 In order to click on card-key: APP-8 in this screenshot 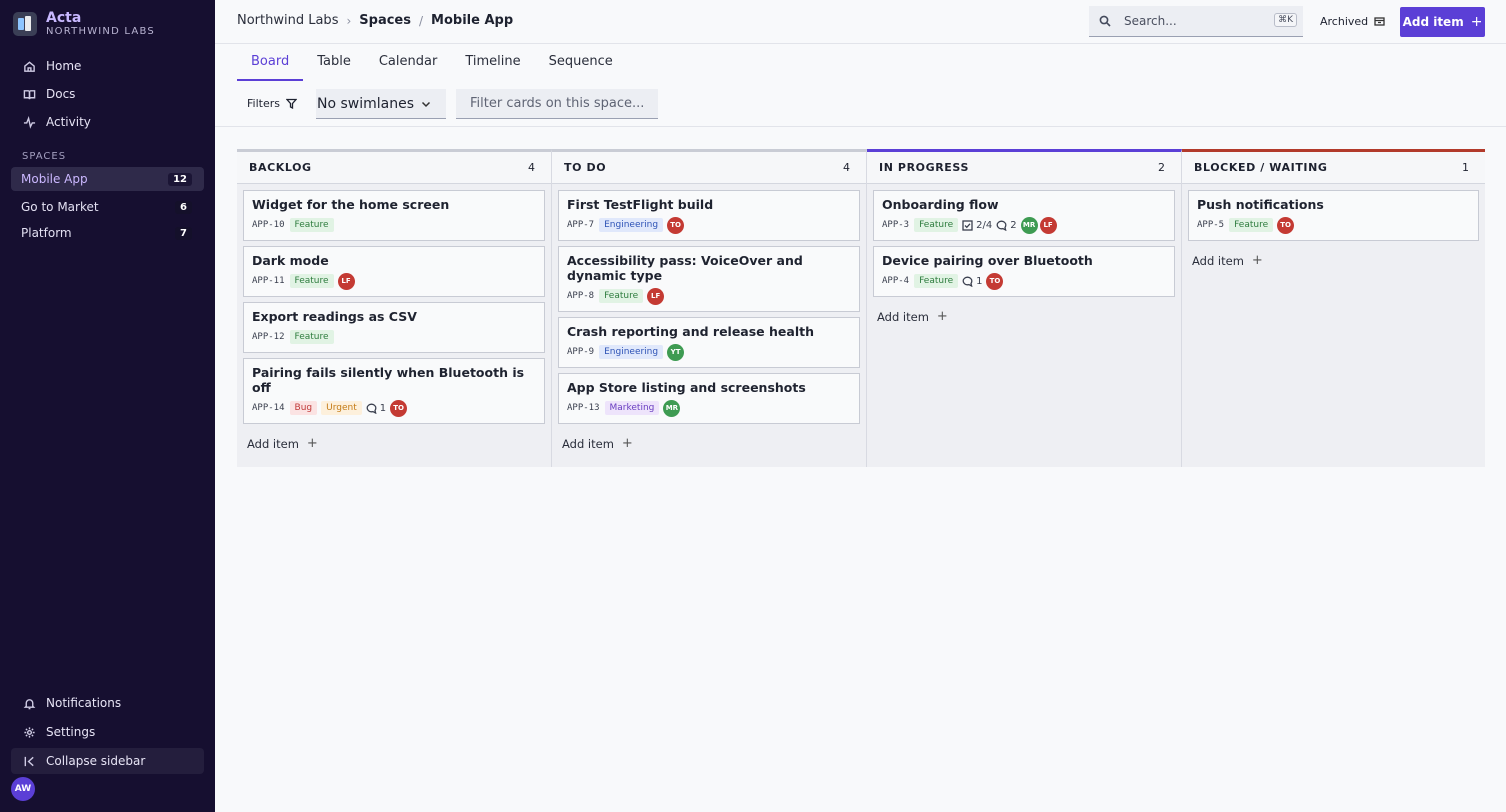, I will do `click(581, 296)`.